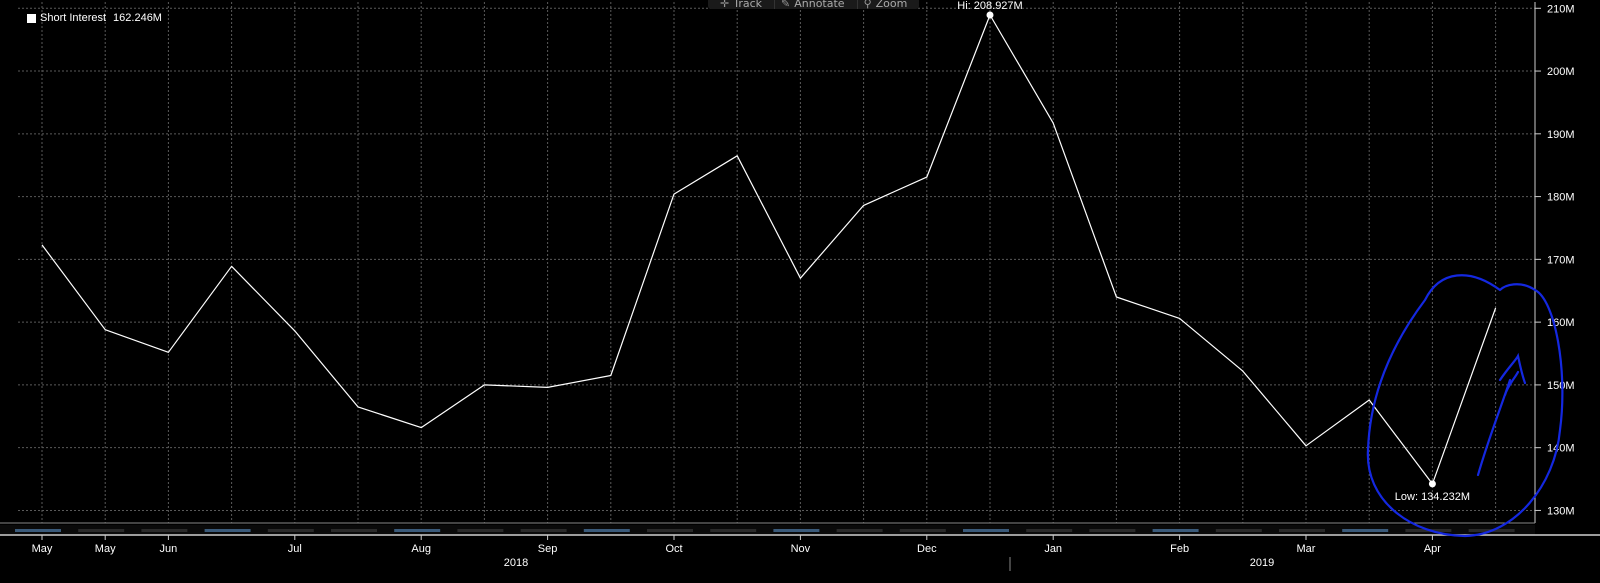 The image size is (1600, 583). I want to click on y-tick-label: 170M, so click(1561, 260).